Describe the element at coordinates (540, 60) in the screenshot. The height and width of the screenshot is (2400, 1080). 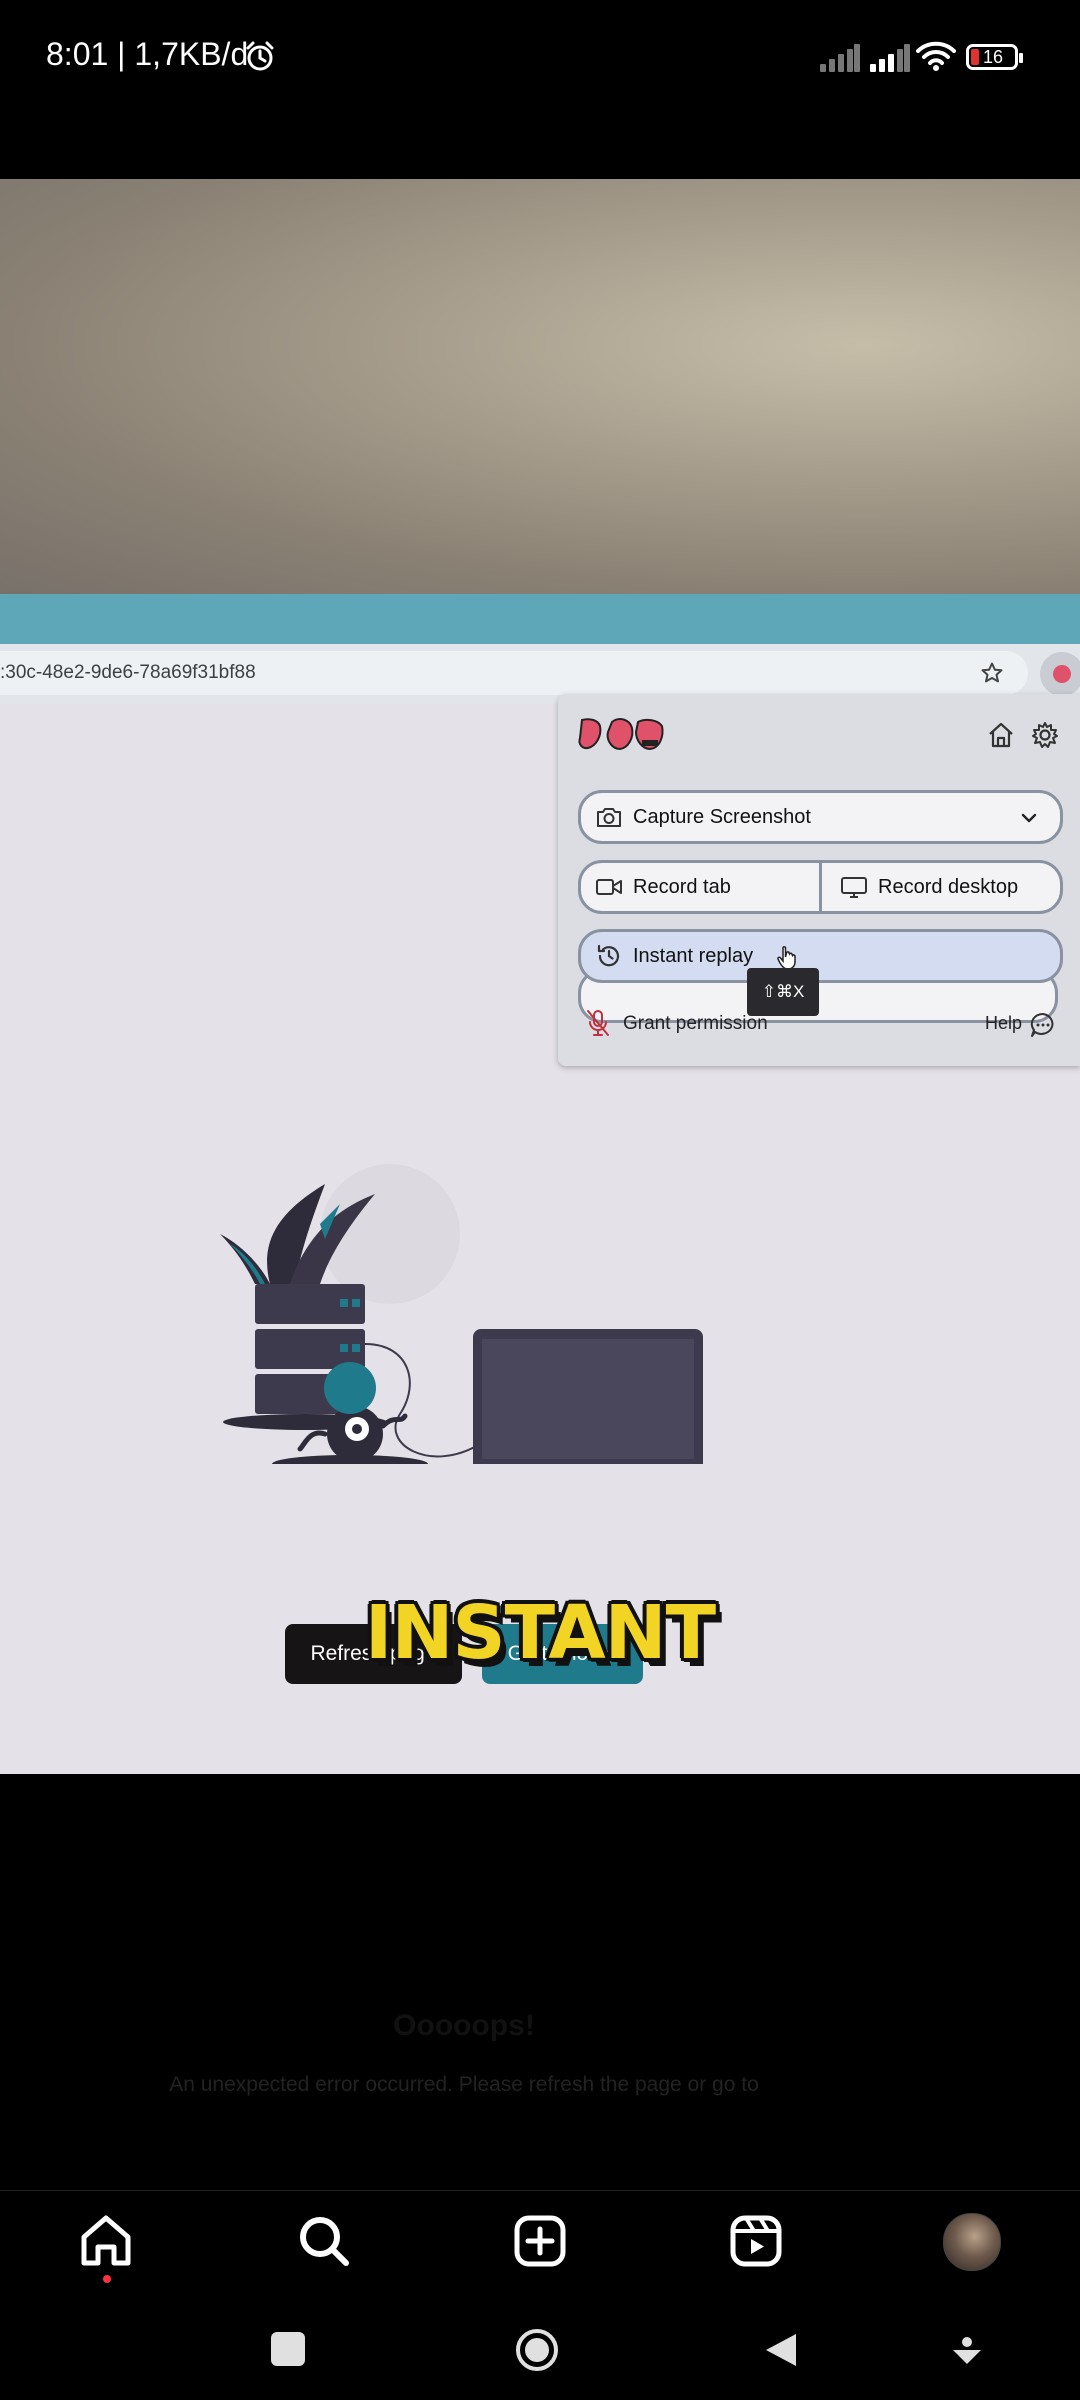
I see `status-bar: 8:01 | 1,7KB/d 16` at that location.